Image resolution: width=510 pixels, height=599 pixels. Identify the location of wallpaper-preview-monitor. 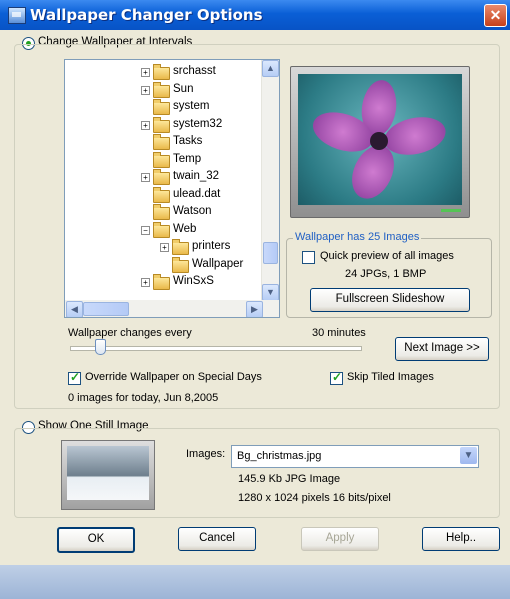
(380, 142).